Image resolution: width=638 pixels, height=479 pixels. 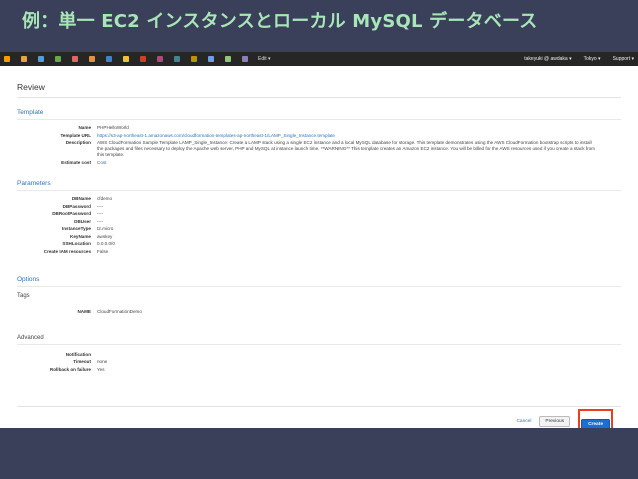 I want to click on description-label: Description, so click(x=78, y=142).